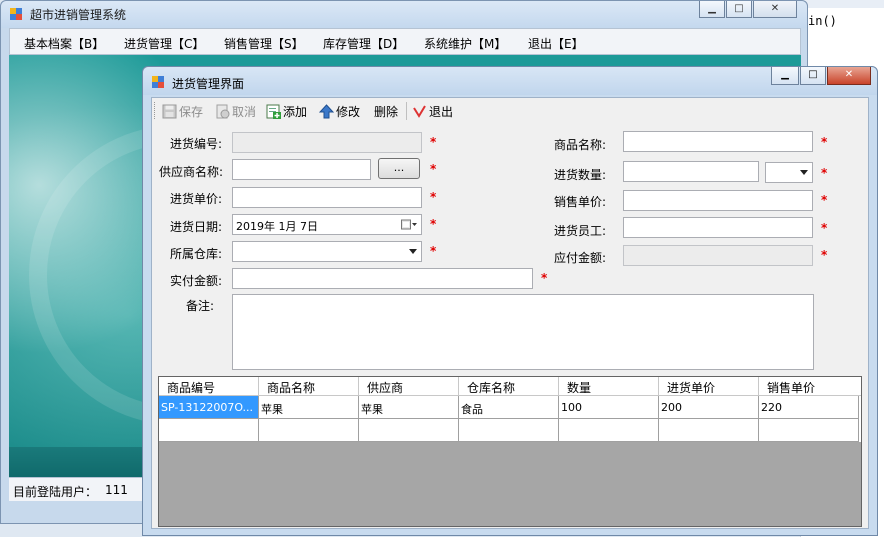 This screenshot has width=884, height=537. What do you see at coordinates (433, 142) in the screenshot?
I see `purchase-no-required: *` at bounding box center [433, 142].